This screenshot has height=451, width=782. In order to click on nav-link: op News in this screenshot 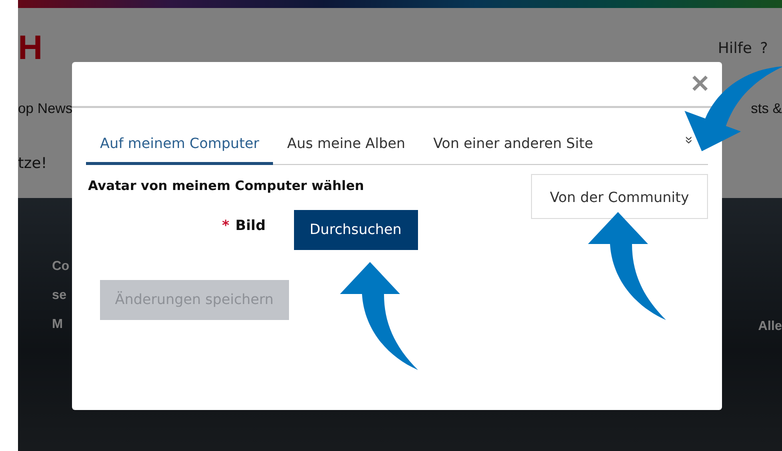, I will do `click(45, 108)`.